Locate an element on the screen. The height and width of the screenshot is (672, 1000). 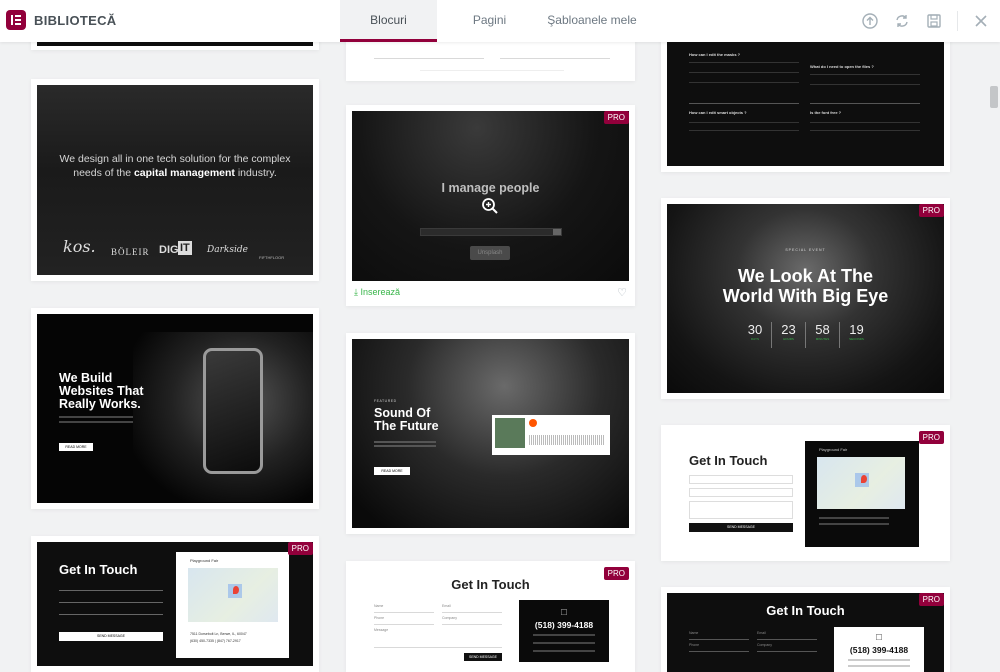
header-divider is located at coordinates (957, 21).